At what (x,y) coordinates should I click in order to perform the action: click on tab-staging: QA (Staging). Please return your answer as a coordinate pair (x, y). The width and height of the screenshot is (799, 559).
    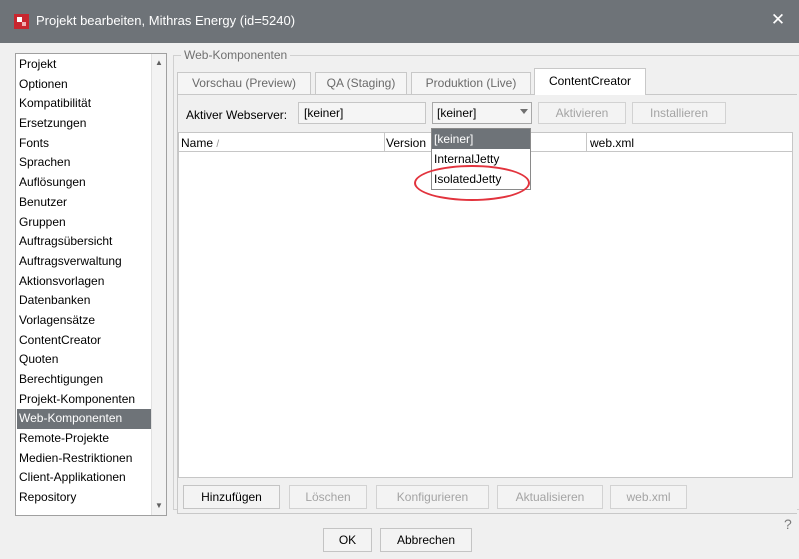
    Looking at the image, I should click on (361, 83).